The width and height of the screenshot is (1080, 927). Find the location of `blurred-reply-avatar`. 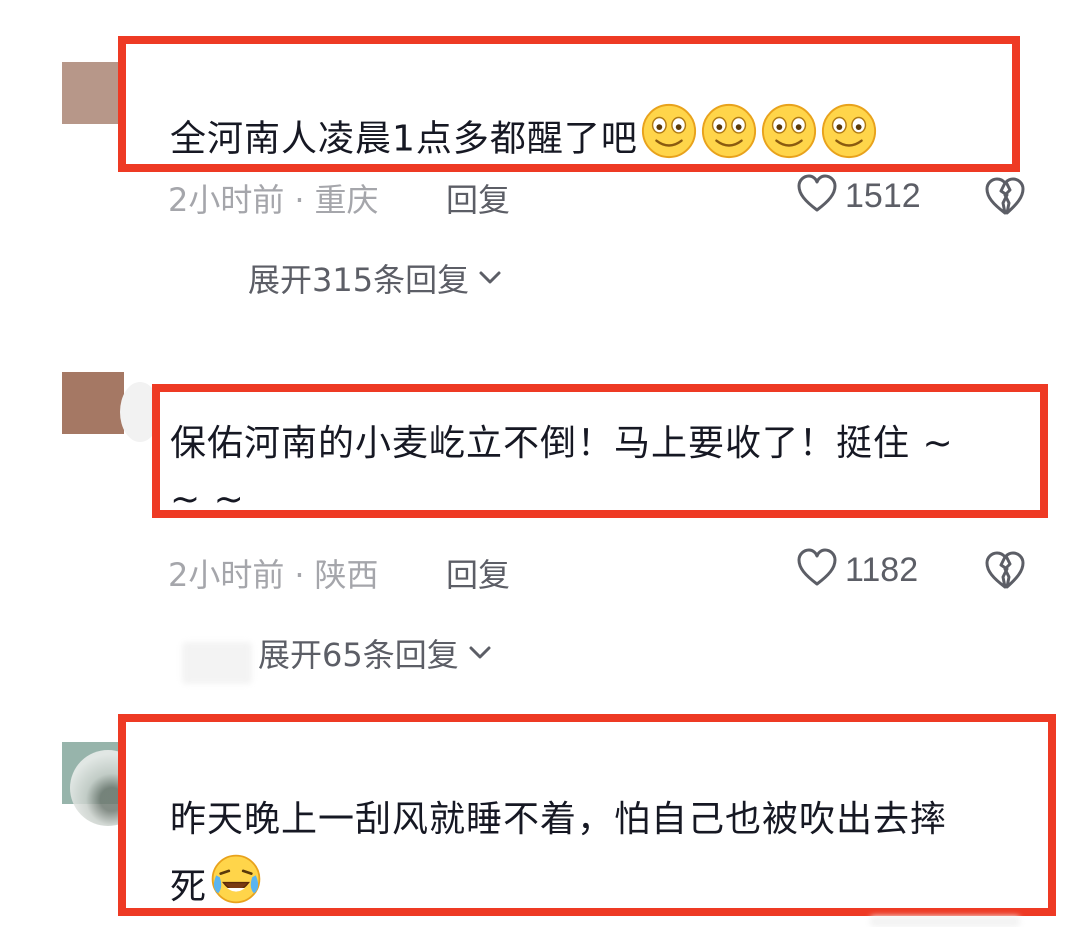

blurred-reply-avatar is located at coordinates (217, 663).